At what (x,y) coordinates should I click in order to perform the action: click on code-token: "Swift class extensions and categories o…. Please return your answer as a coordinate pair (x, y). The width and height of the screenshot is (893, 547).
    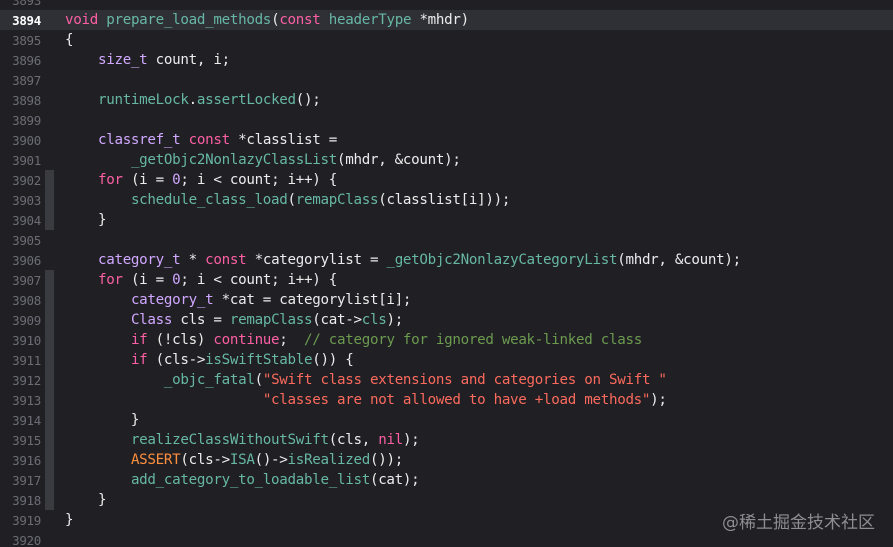
    Looking at the image, I should click on (464, 380).